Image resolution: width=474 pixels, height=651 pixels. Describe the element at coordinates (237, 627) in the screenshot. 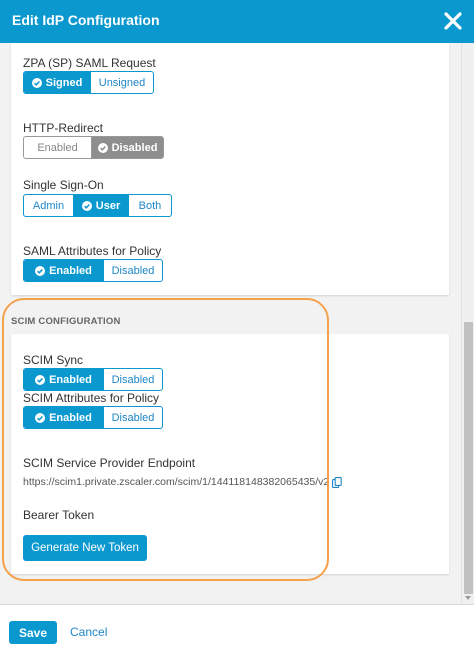

I see `dialog-footer: Save Cancel` at that location.